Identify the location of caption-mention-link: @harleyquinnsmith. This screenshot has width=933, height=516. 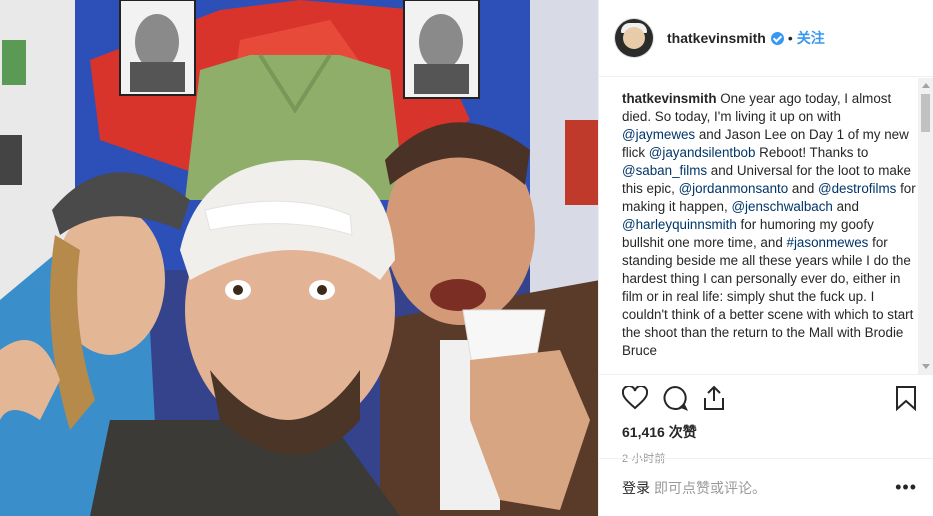
(679, 224).